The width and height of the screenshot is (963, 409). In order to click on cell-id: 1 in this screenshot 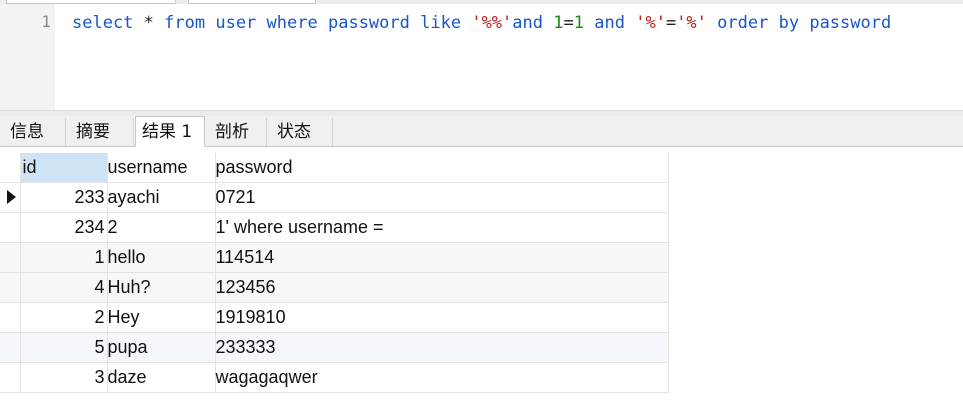, I will do `click(64, 257)`.